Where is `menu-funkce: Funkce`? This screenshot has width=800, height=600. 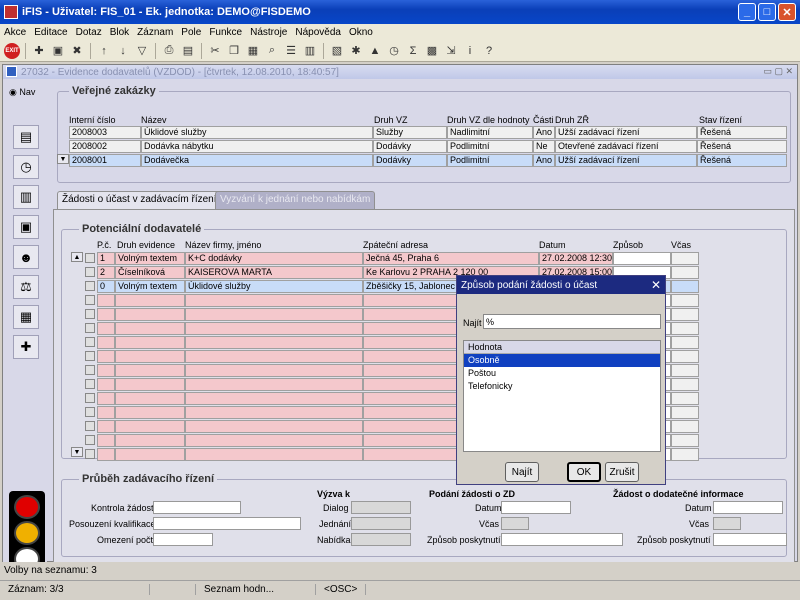 menu-funkce: Funkce is located at coordinates (225, 32).